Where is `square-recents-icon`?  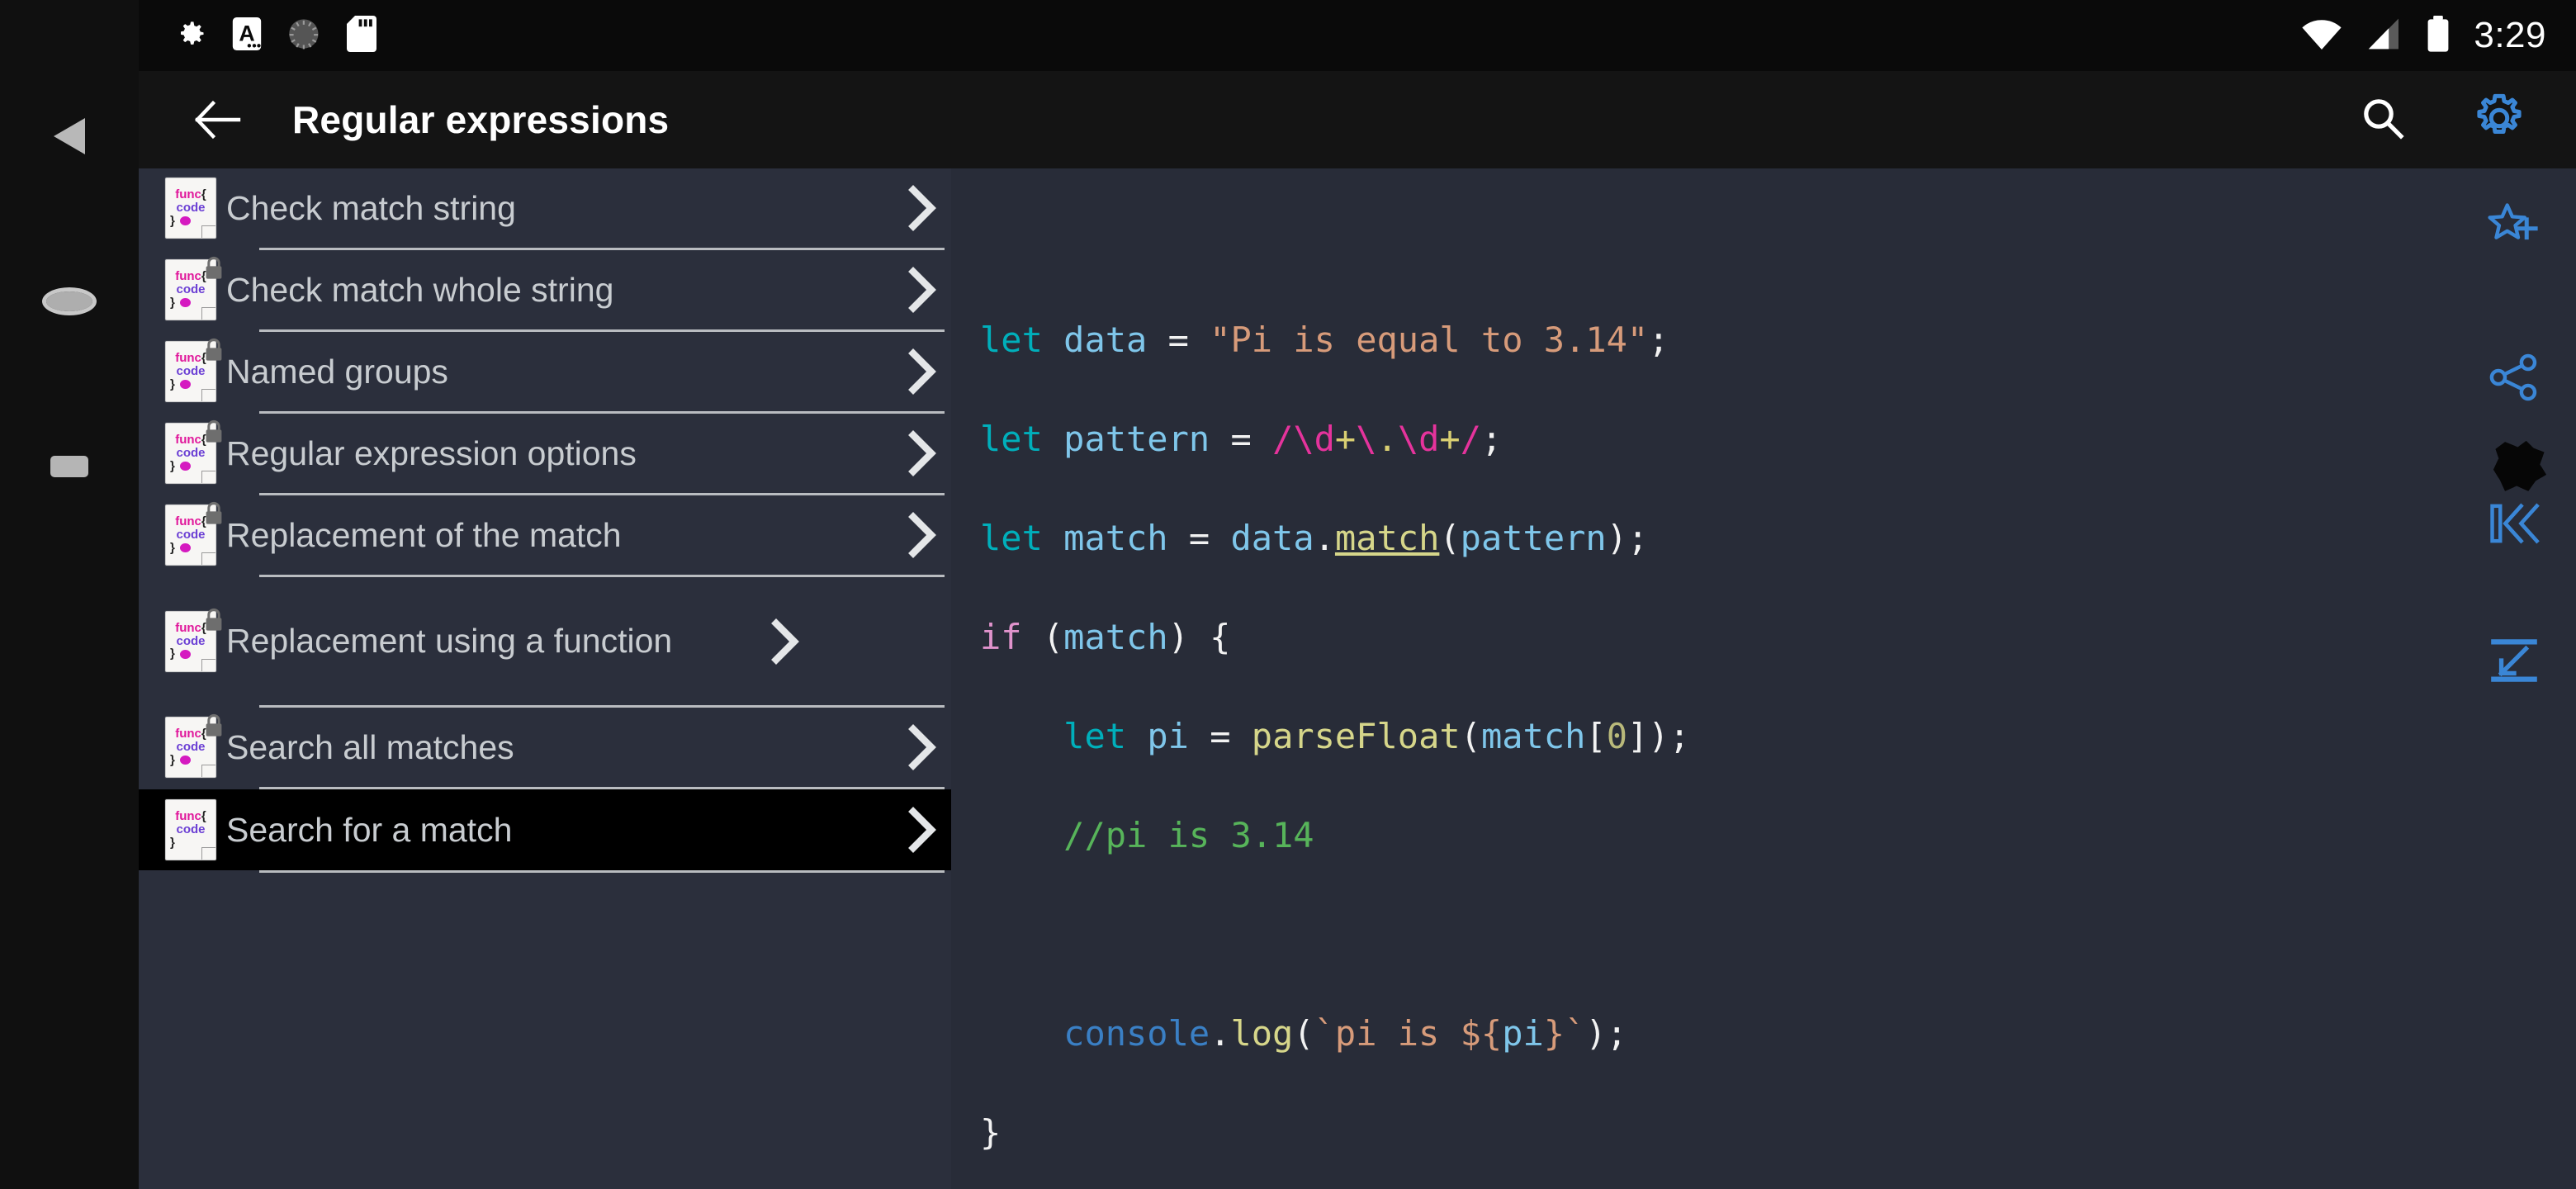 square-recents-icon is located at coordinates (69, 466).